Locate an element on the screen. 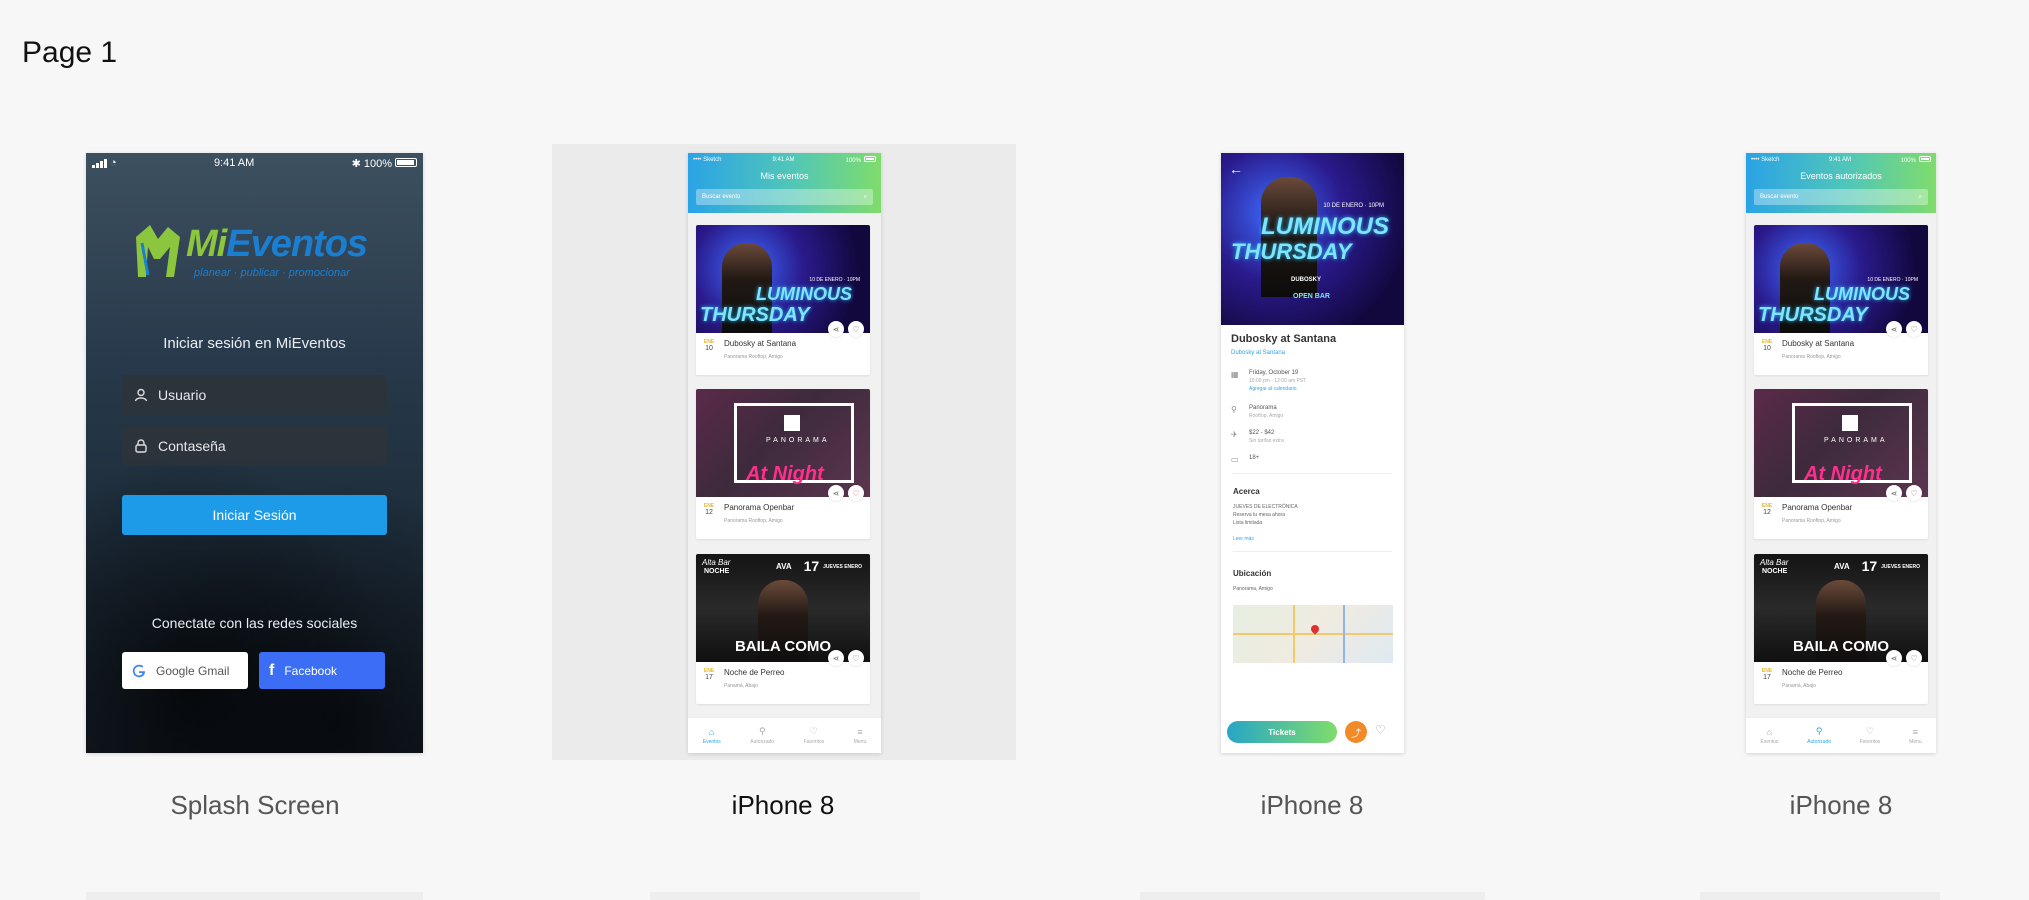 The width and height of the screenshot is (2029, 900). login-button: Iniciar Sesión is located at coordinates (254, 515).